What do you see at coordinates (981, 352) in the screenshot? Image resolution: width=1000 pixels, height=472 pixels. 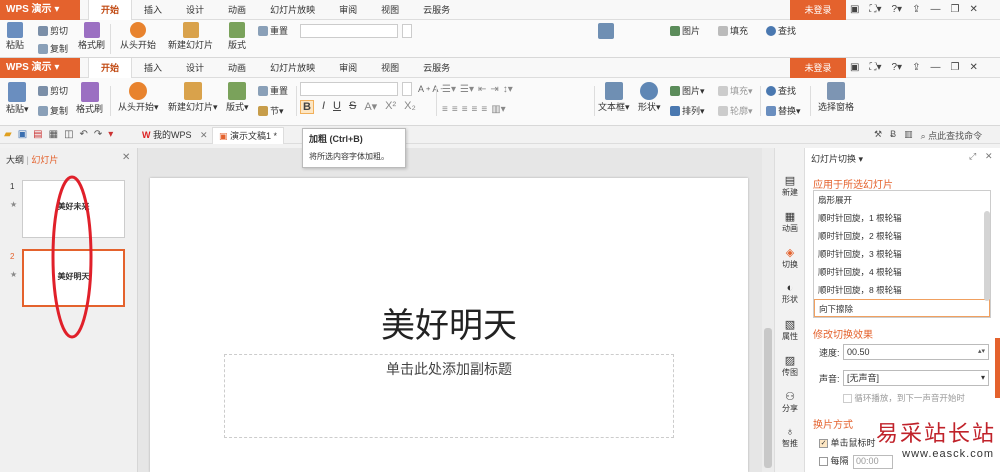 I see `spinner-icon: ▴▾` at bounding box center [981, 352].